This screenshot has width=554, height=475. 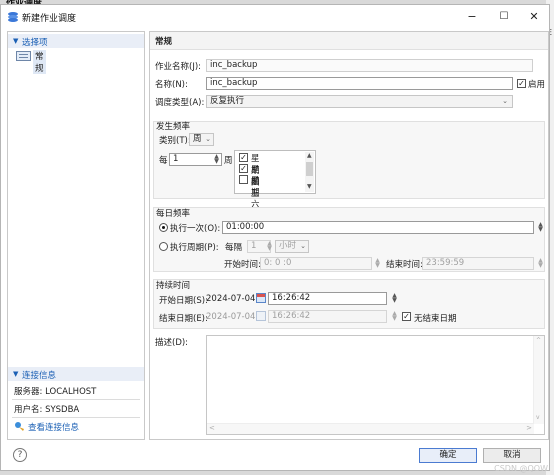 I want to click on run-once-label: 执行一次(O):, so click(x=195, y=229).